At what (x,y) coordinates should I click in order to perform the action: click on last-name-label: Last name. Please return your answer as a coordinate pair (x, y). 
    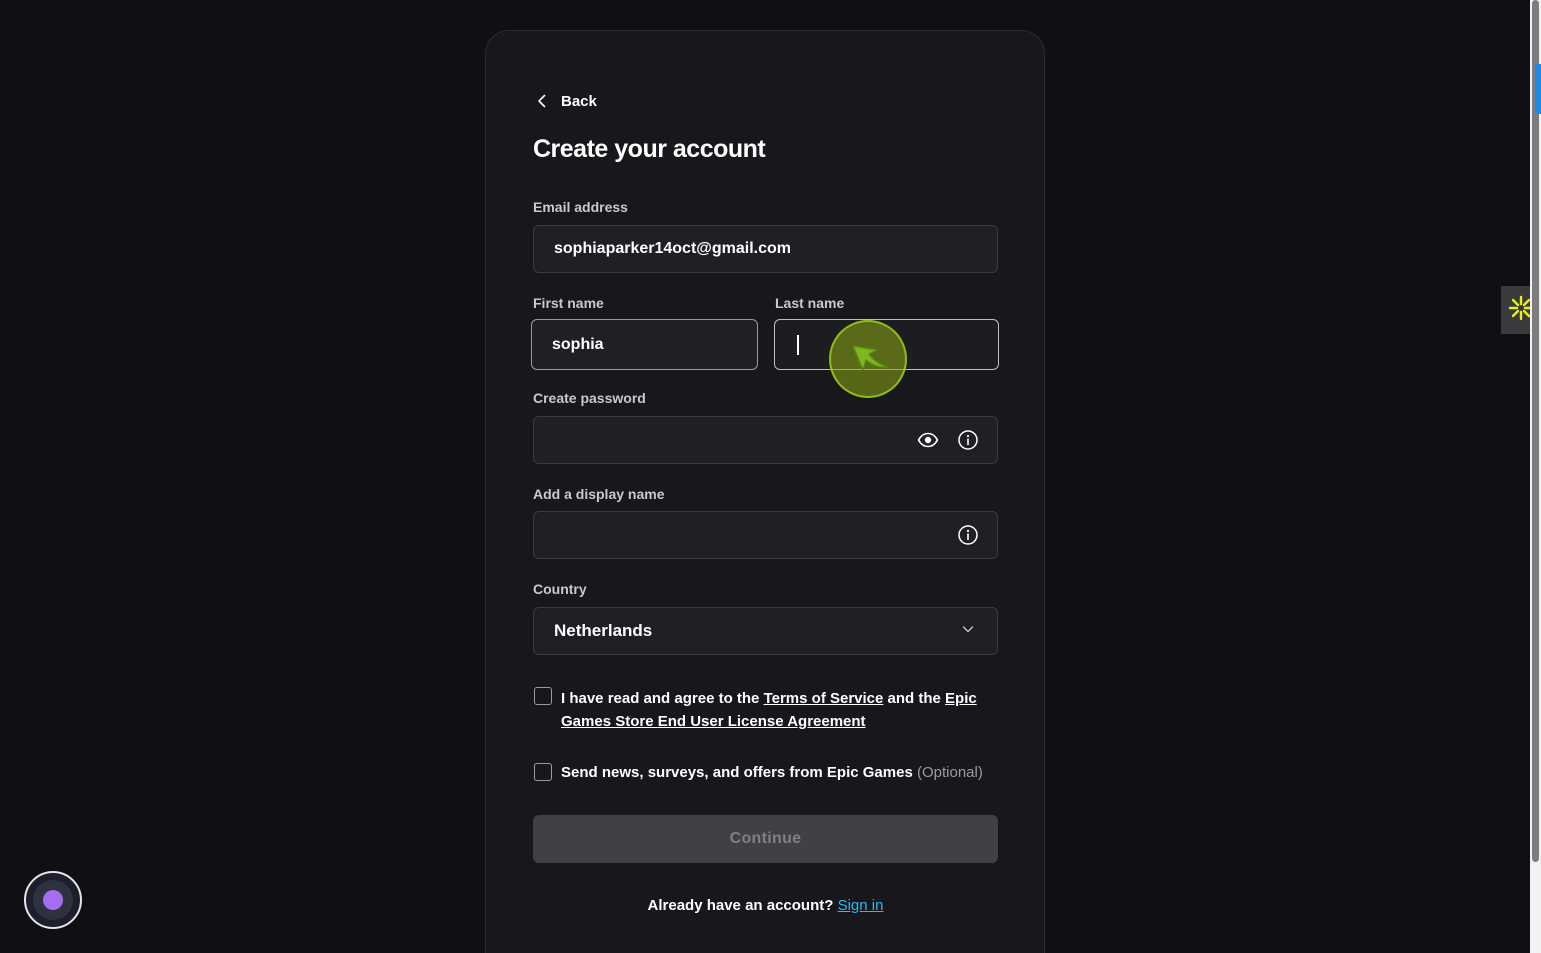
    Looking at the image, I should click on (810, 303).